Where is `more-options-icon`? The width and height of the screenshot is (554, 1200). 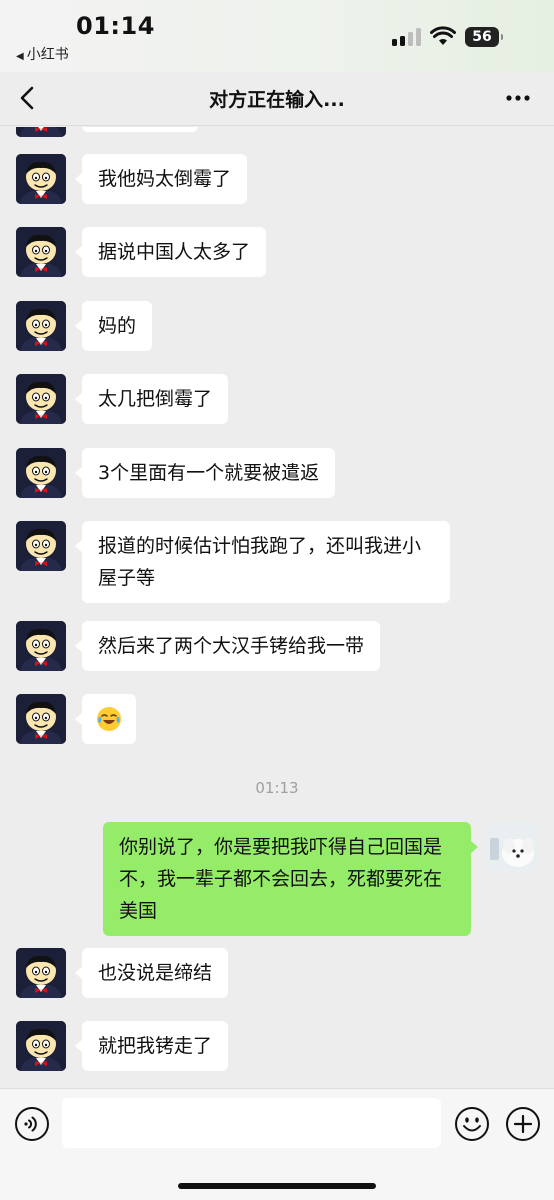
more-options-icon is located at coordinates (518, 98).